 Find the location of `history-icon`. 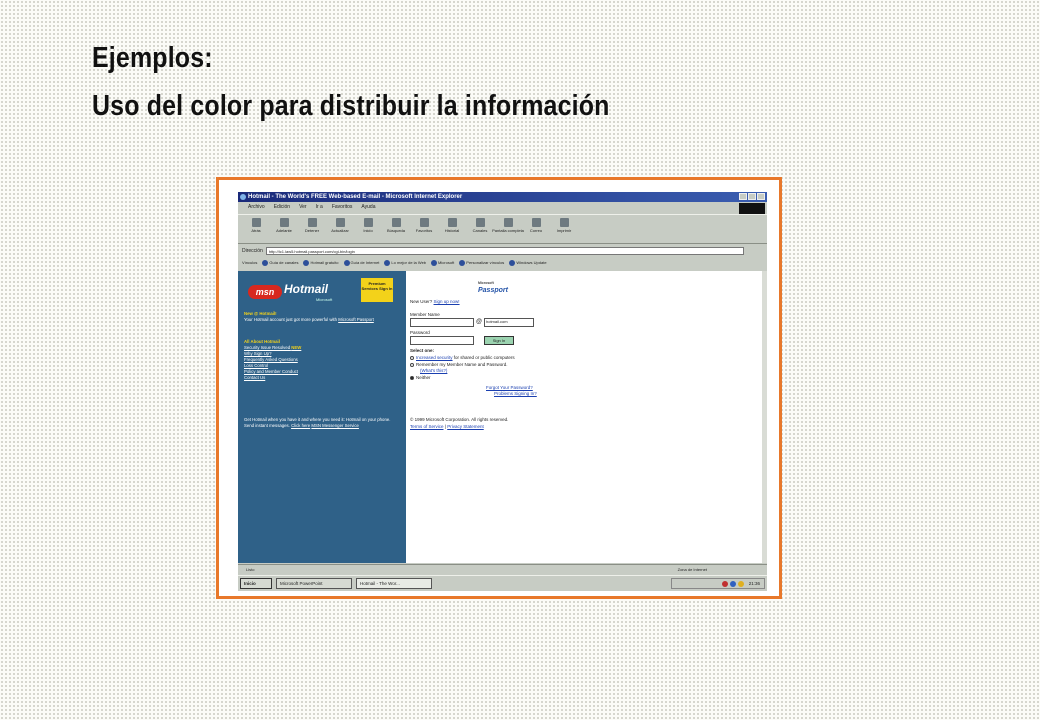

history-icon is located at coordinates (452, 222).